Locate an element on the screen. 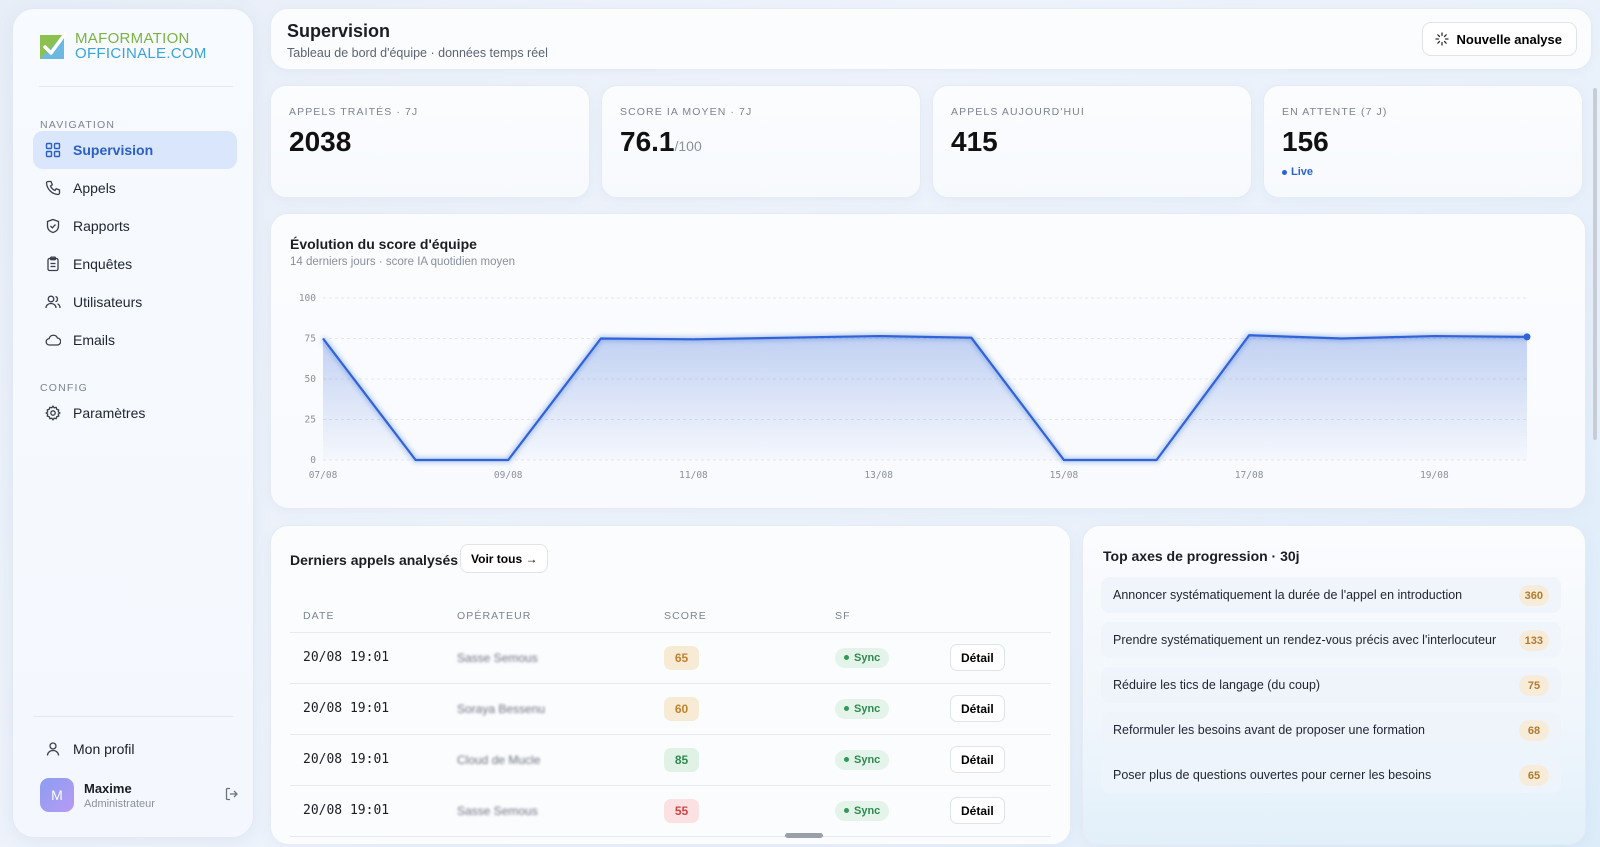  sidebar-item-rapports: Rapports is located at coordinates (135, 226).